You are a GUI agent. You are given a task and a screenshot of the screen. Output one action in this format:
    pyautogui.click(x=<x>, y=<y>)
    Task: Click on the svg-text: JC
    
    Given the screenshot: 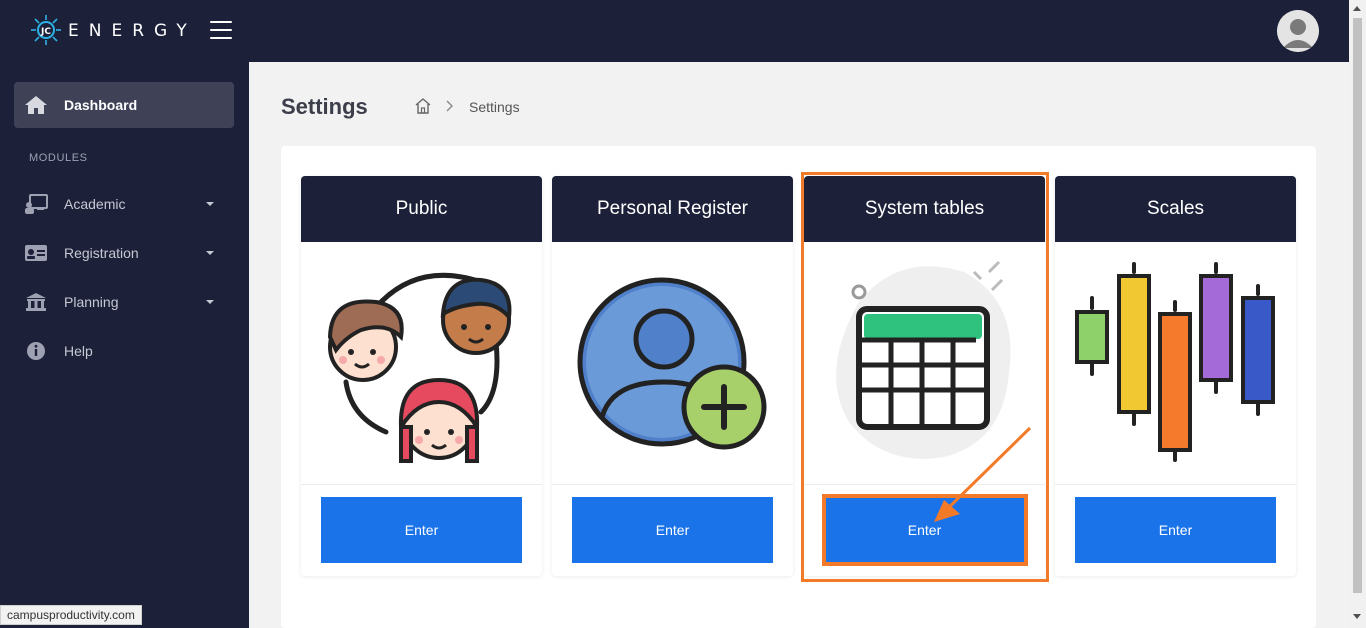 What is the action you would take?
    pyautogui.click(x=45, y=32)
    